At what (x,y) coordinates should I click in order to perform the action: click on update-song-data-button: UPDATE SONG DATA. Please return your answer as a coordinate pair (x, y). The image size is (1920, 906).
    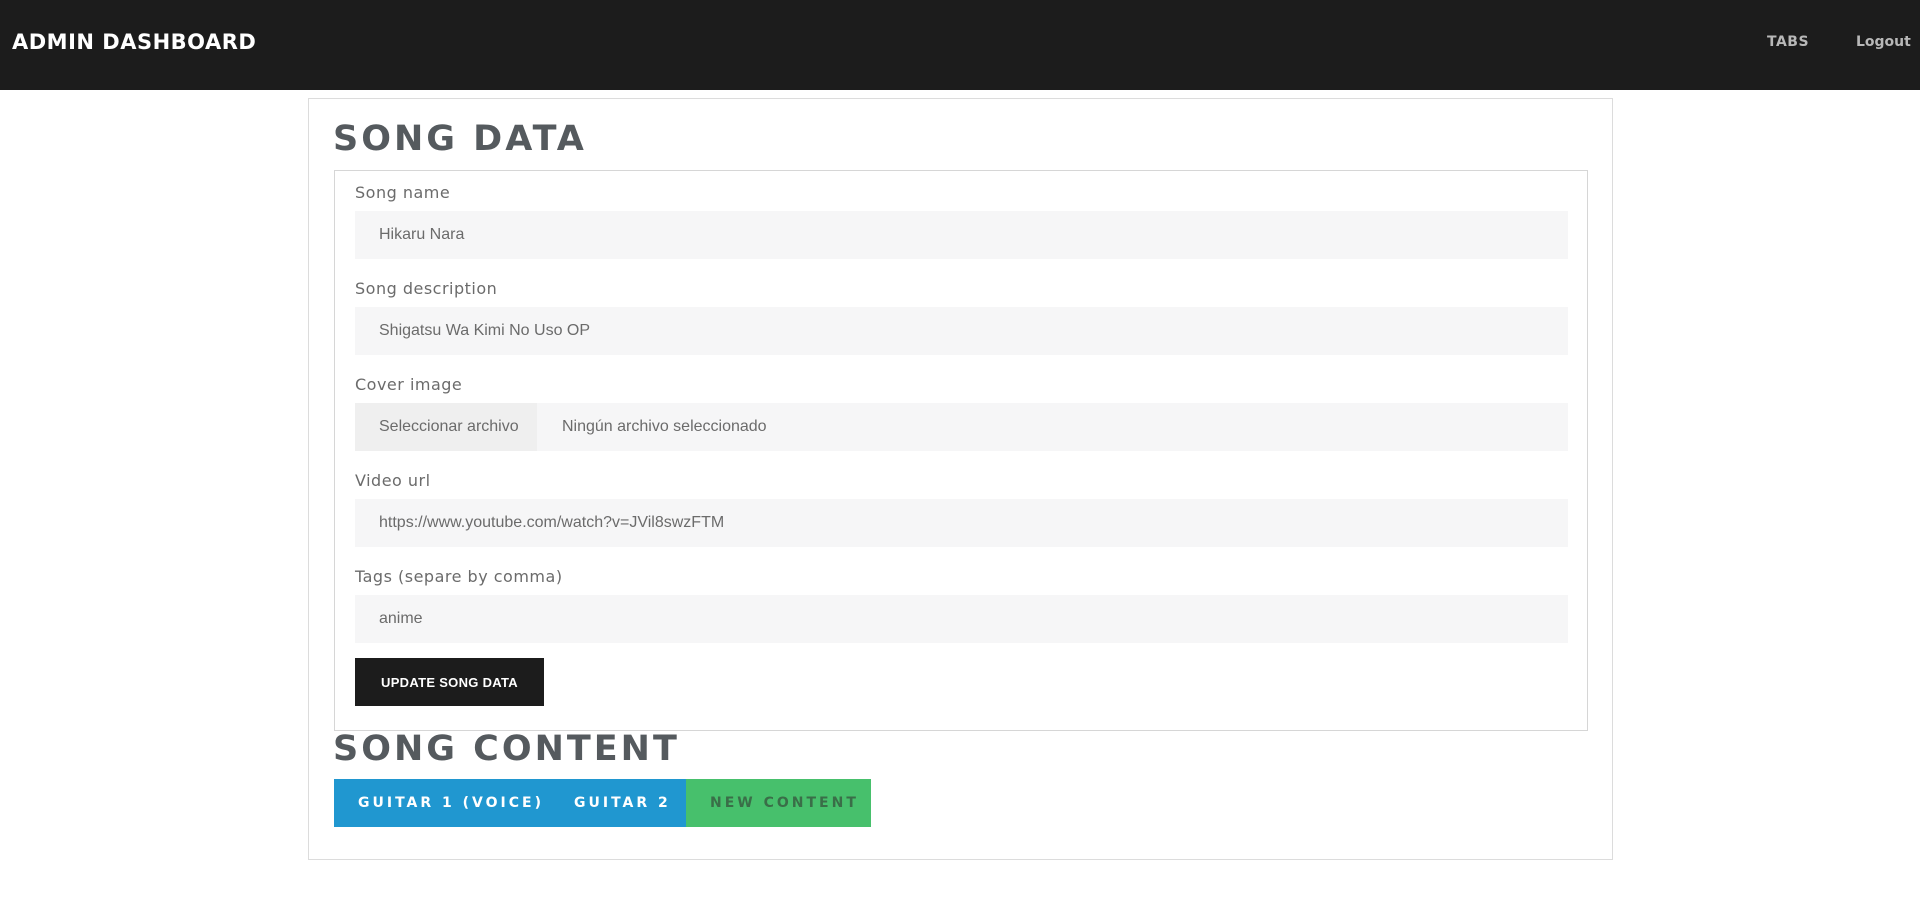
    Looking at the image, I should click on (449, 682).